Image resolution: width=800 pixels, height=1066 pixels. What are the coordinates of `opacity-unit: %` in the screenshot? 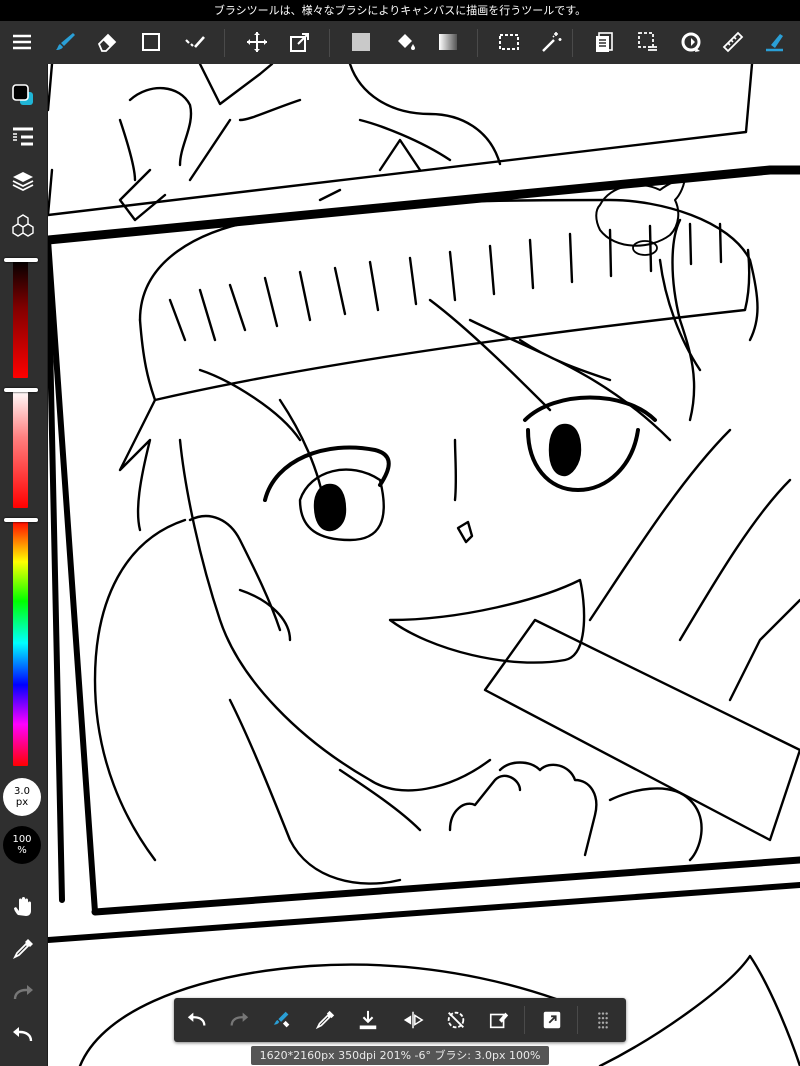 It's located at (22, 850).